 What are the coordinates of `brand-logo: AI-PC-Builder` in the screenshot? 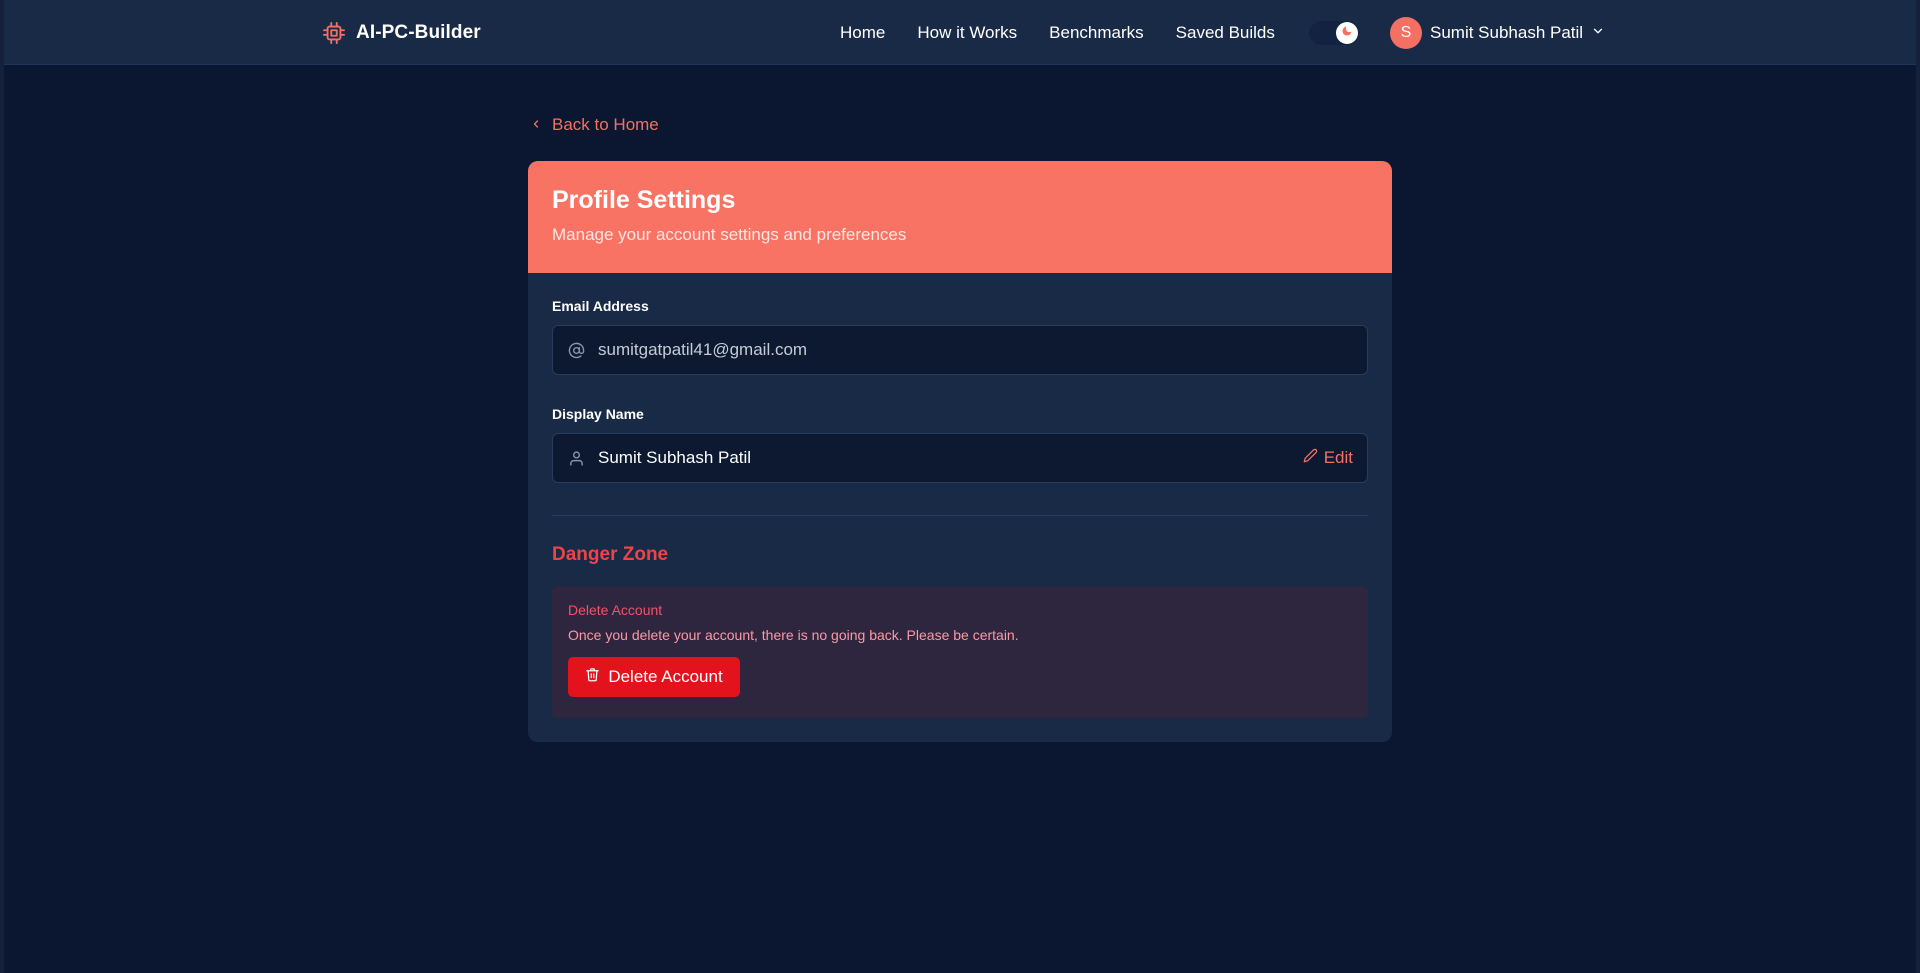 It's located at (401, 33).